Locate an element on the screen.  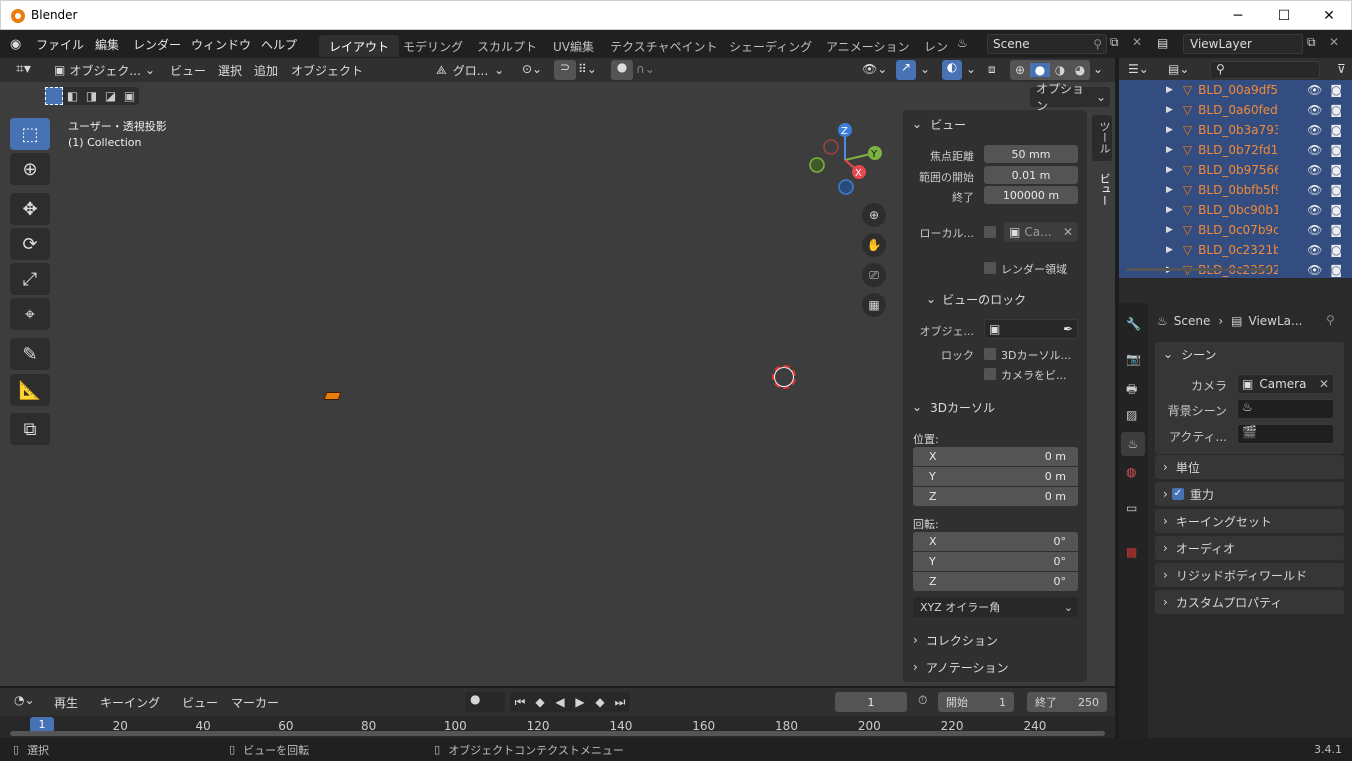
background-scene-field: ♨ is located at coordinates (1285, 409).